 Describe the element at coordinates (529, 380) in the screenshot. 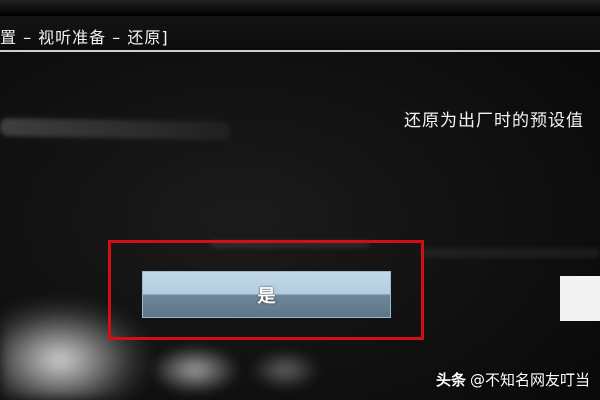

I see `watermark-author: @不知名网友叮当` at that location.